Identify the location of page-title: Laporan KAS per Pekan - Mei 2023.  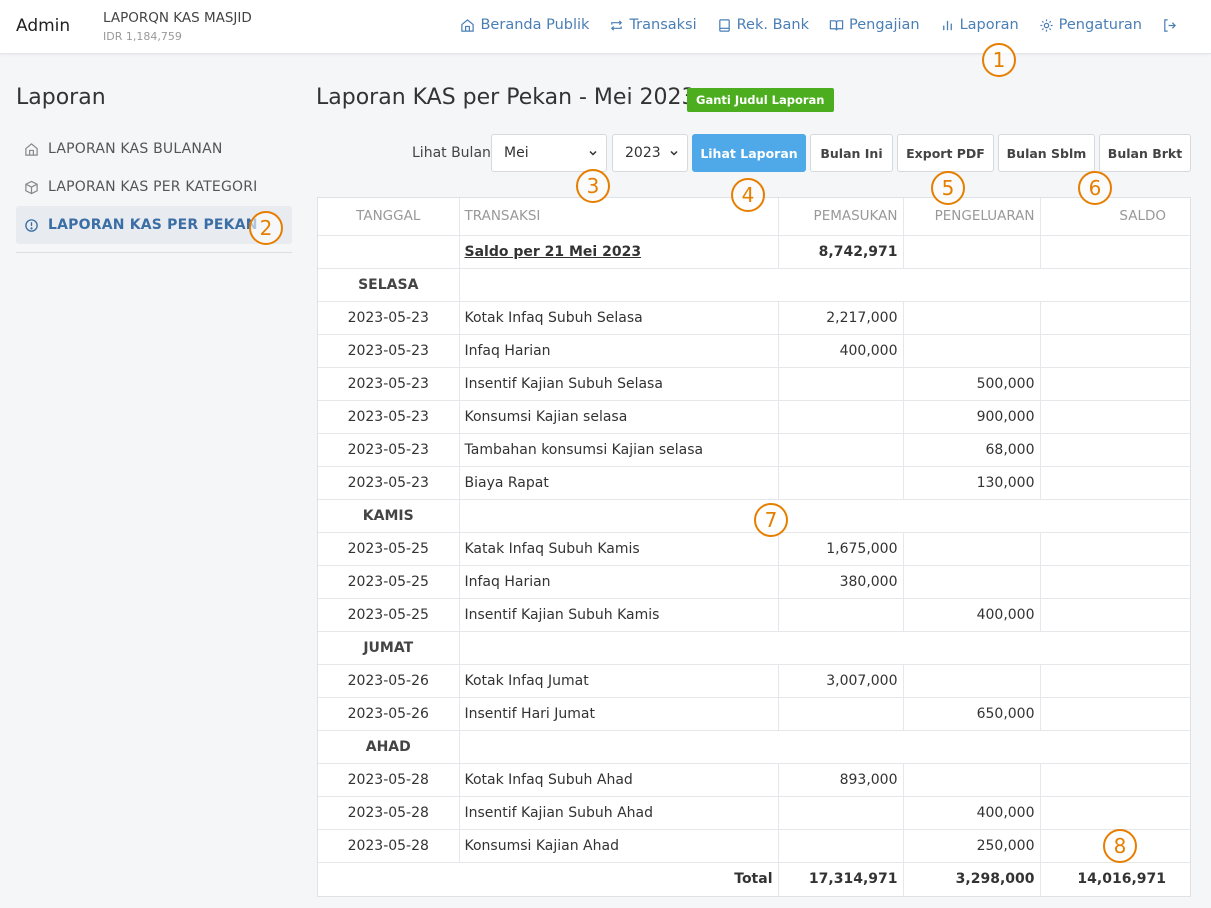
(506, 97).